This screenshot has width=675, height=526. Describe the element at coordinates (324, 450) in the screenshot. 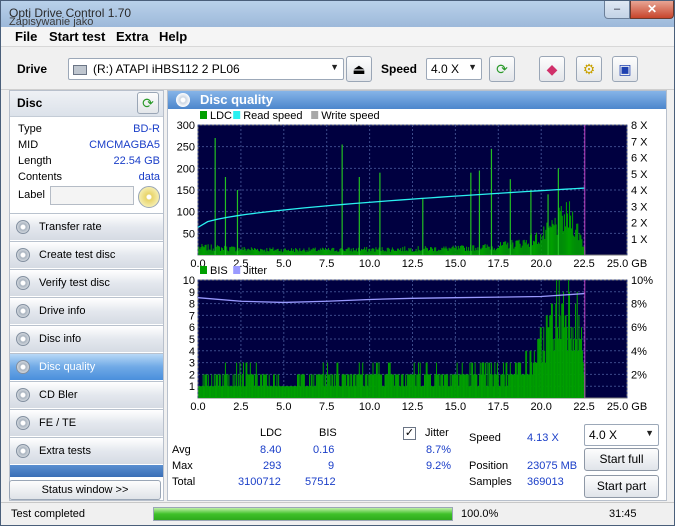

I see `stats-avg-bis: 0.16` at that location.